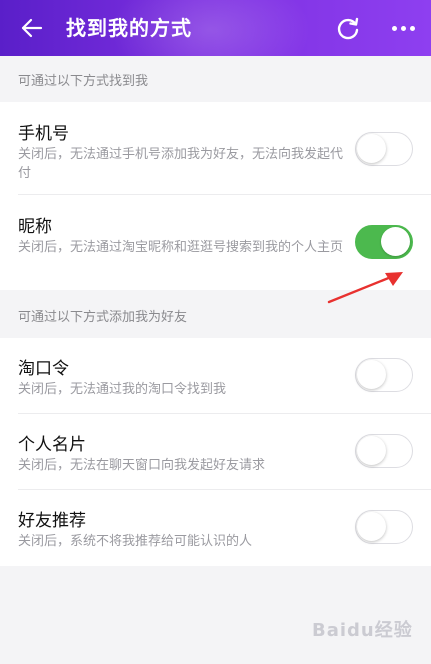 Image resolution: width=431 pixels, height=664 pixels. Describe the element at coordinates (122, 389) in the screenshot. I see `setting-desc: 关闭后，无法通过我的淘口令找到我` at that location.